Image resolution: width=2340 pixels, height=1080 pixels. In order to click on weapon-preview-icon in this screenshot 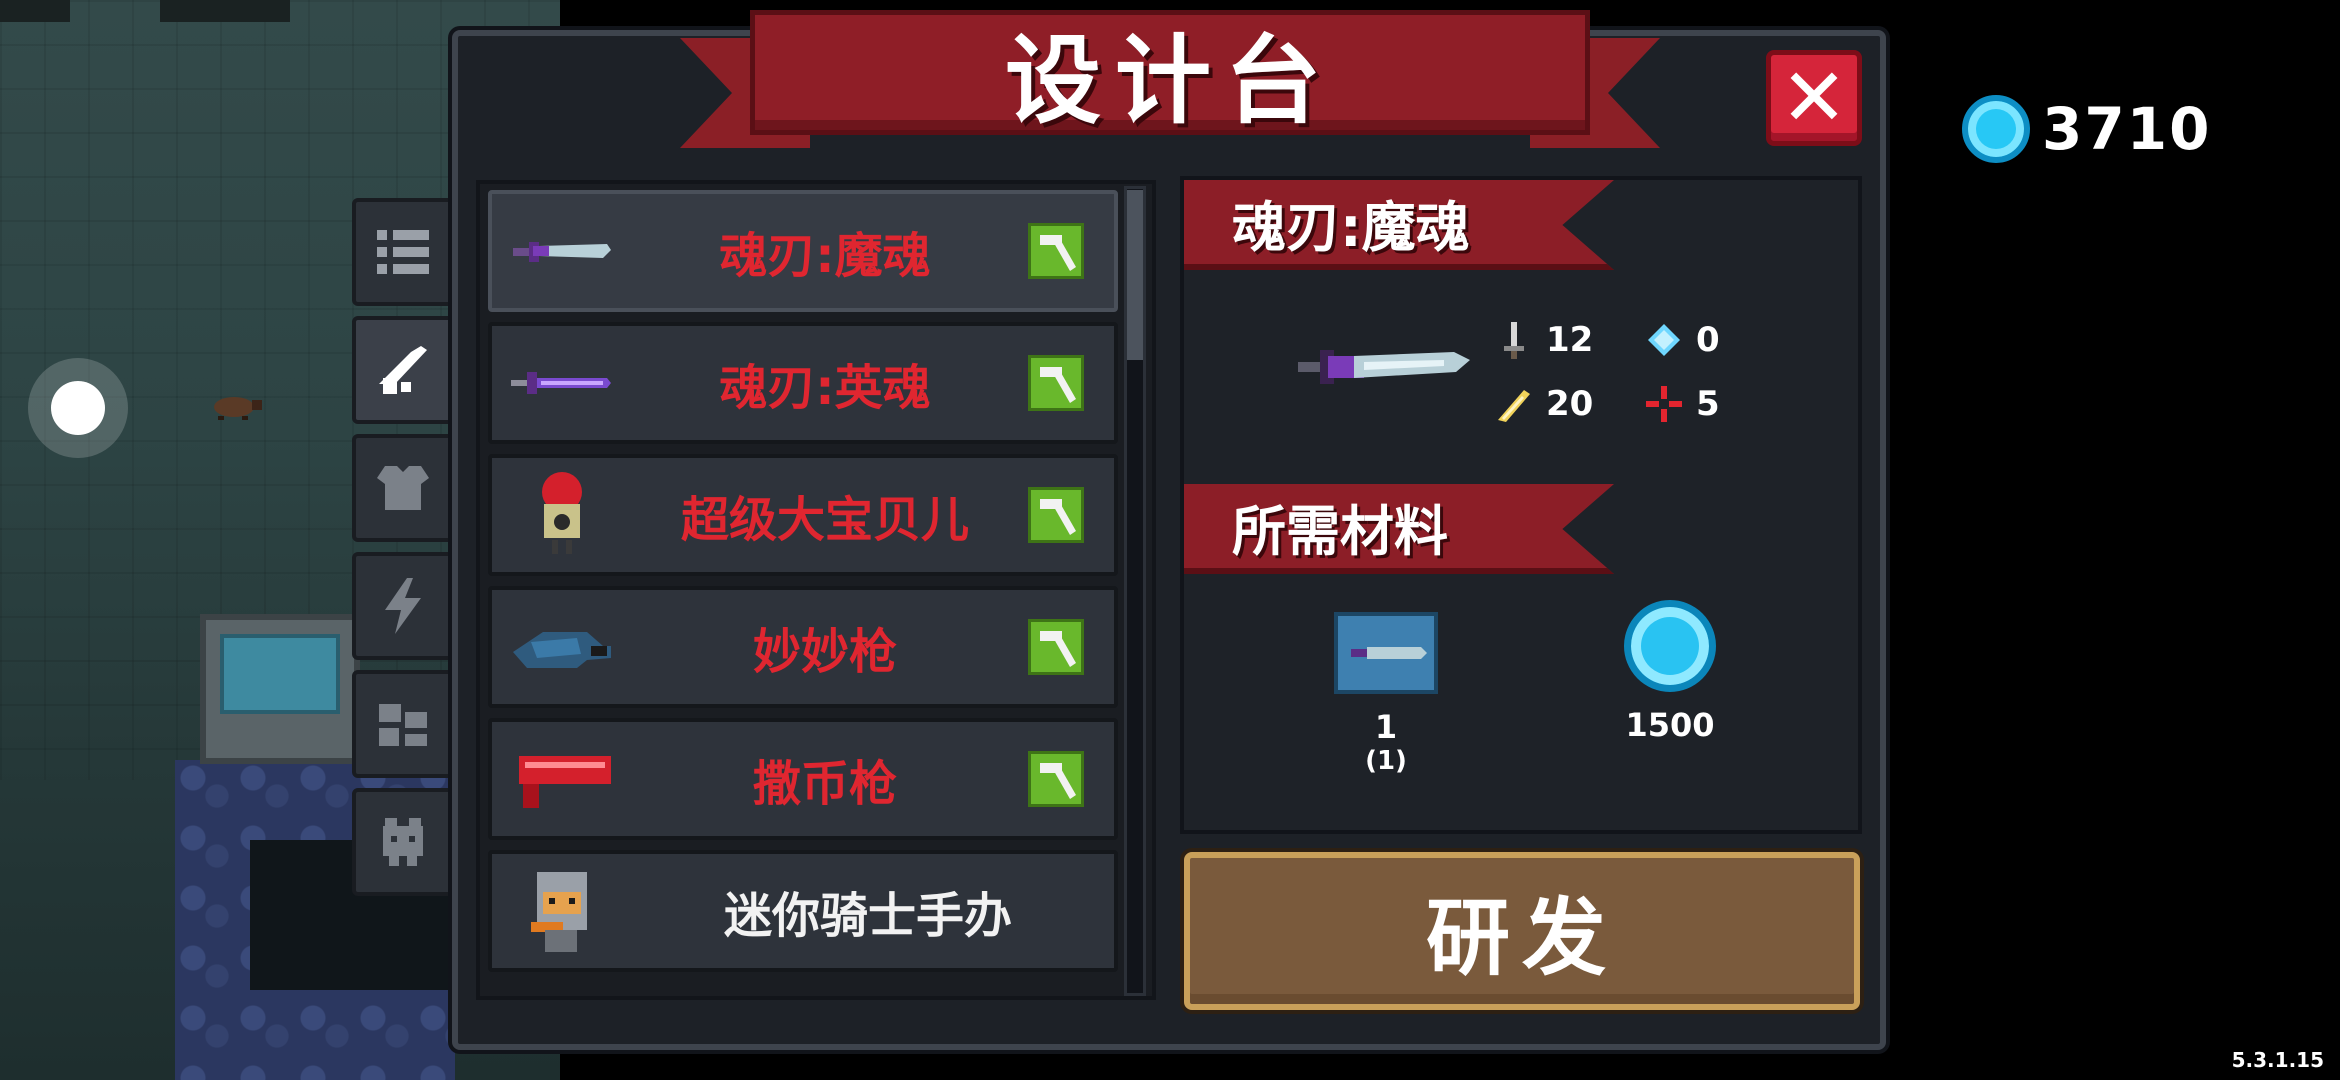, I will do `click(1384, 367)`.